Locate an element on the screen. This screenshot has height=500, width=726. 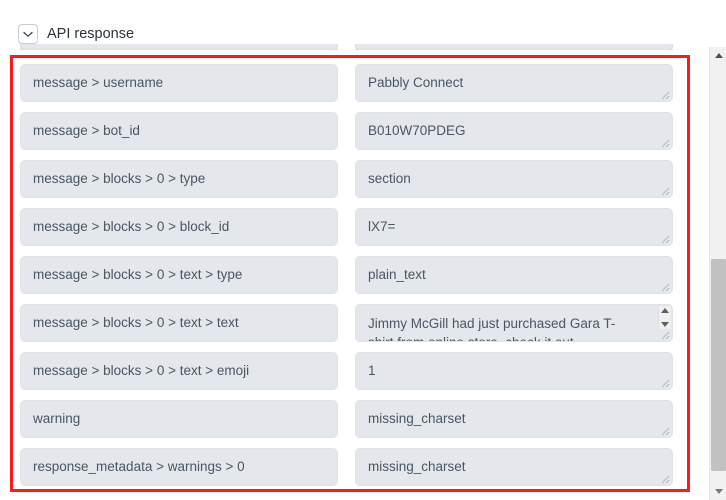
field-key-input: message > username is located at coordinates (179, 83).